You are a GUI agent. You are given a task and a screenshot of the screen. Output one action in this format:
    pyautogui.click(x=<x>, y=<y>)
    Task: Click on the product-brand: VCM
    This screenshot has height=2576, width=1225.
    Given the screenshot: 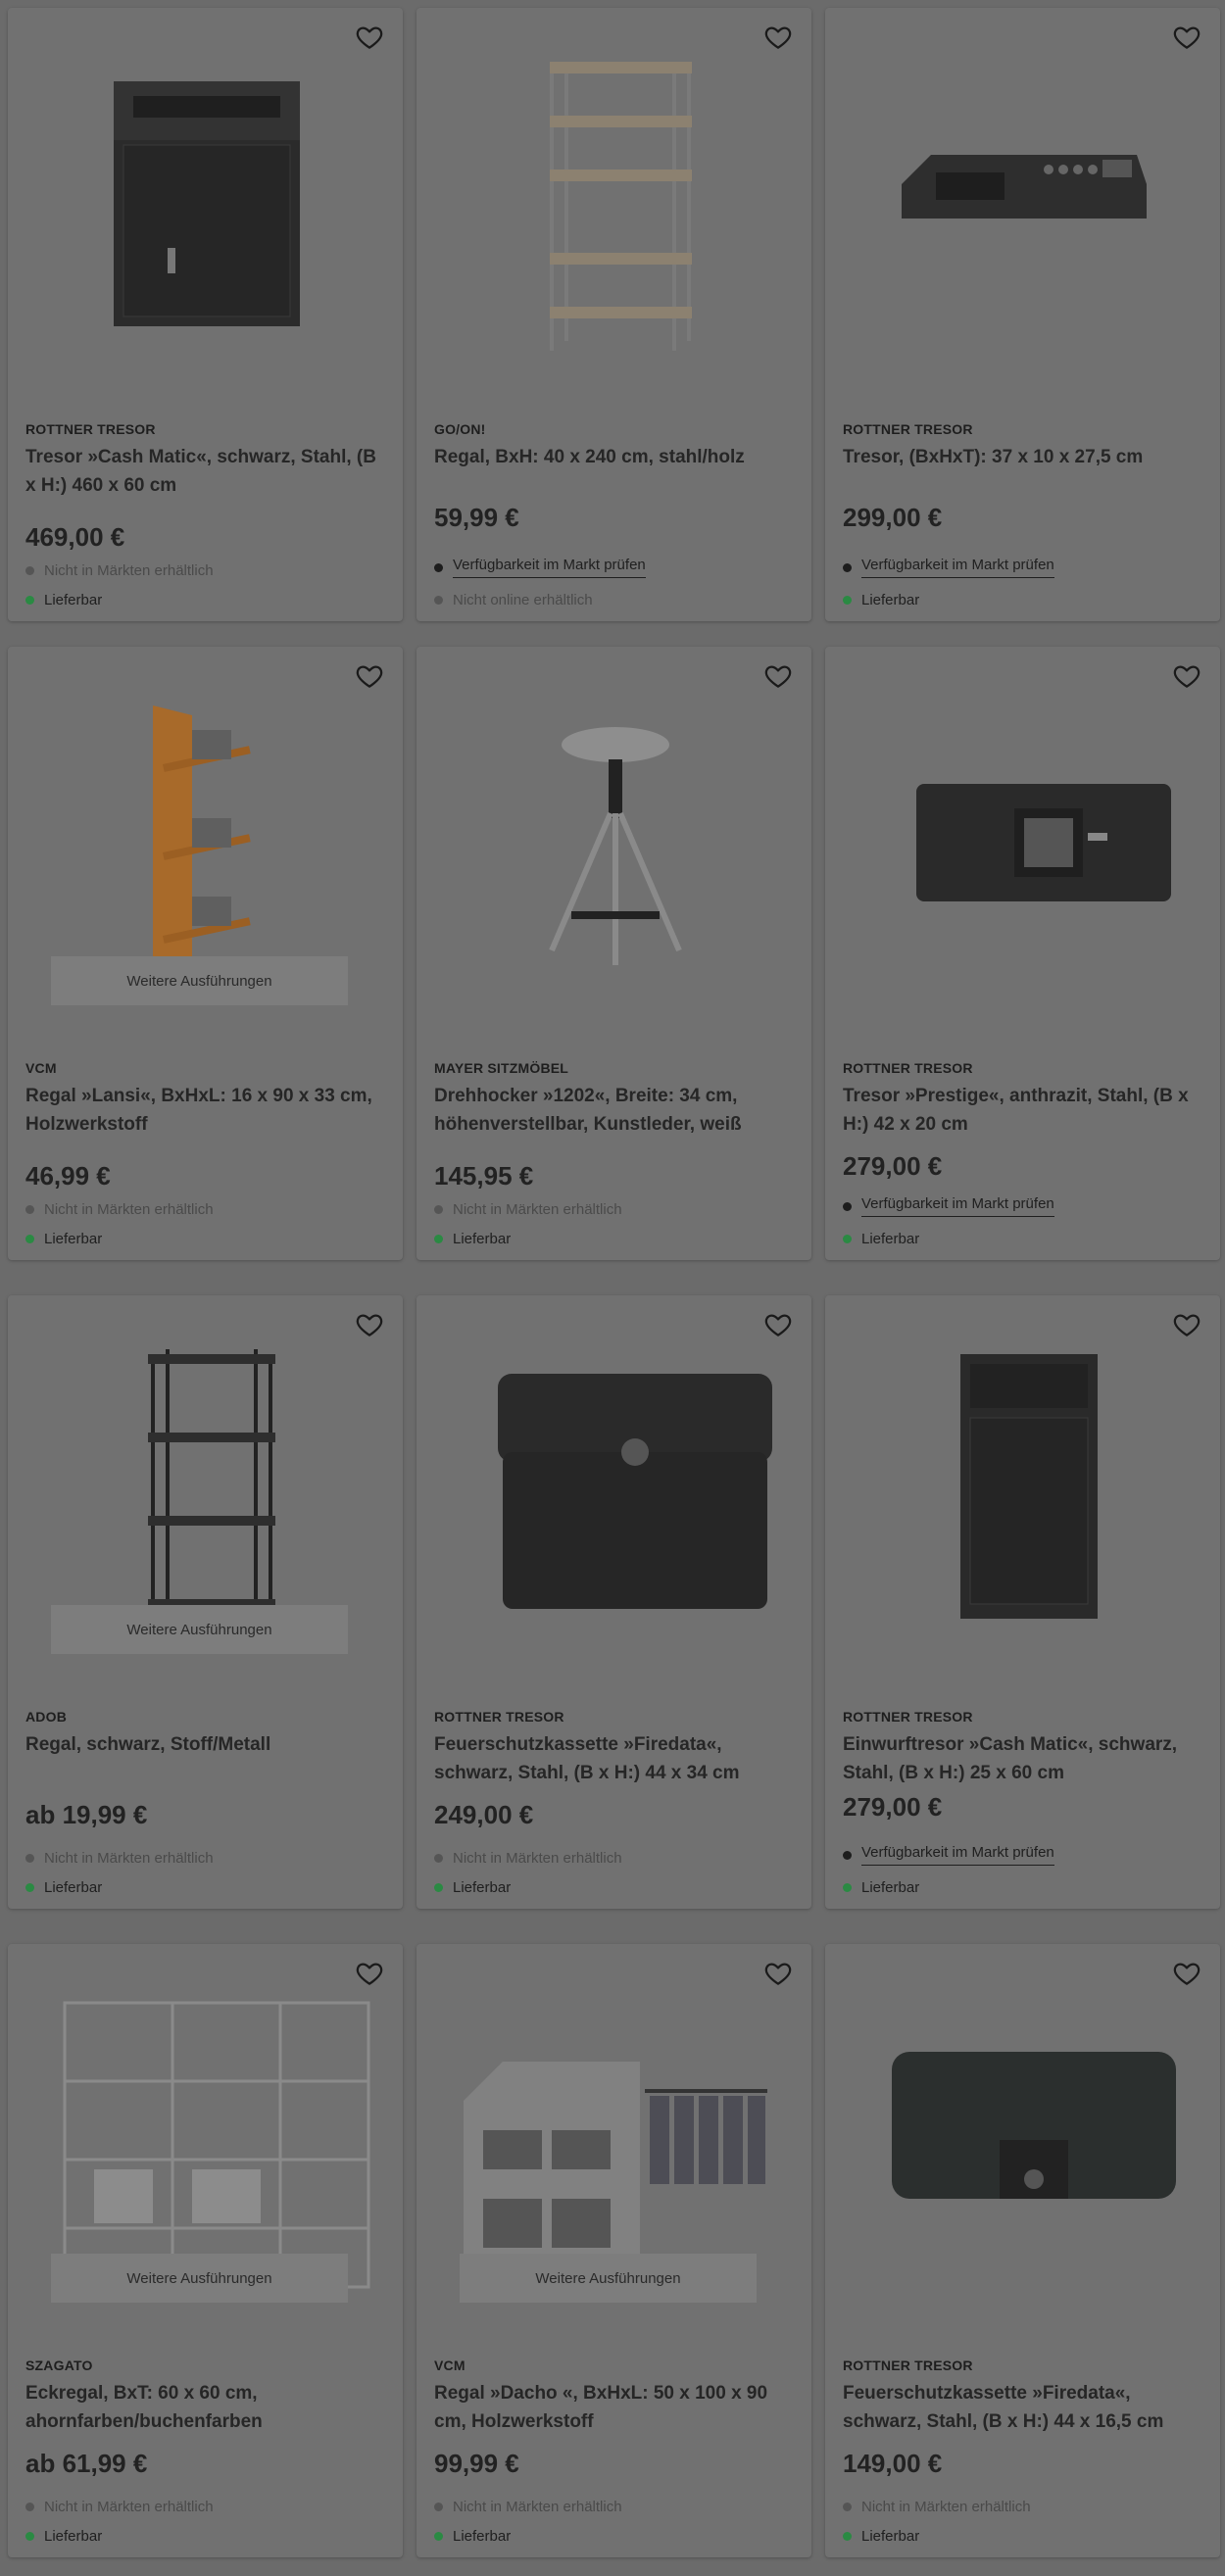 What is the action you would take?
    pyautogui.click(x=41, y=1068)
    